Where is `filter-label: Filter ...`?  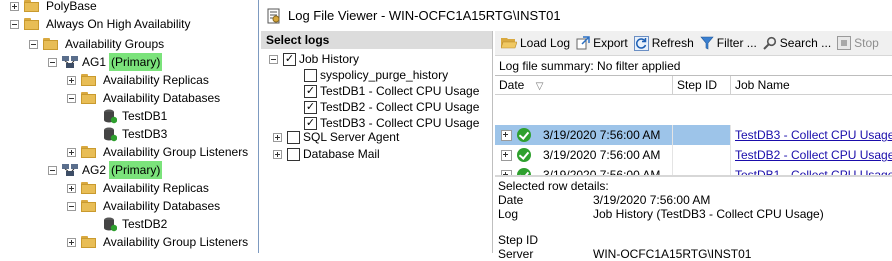
filter-label: Filter ... is located at coordinates (736, 43).